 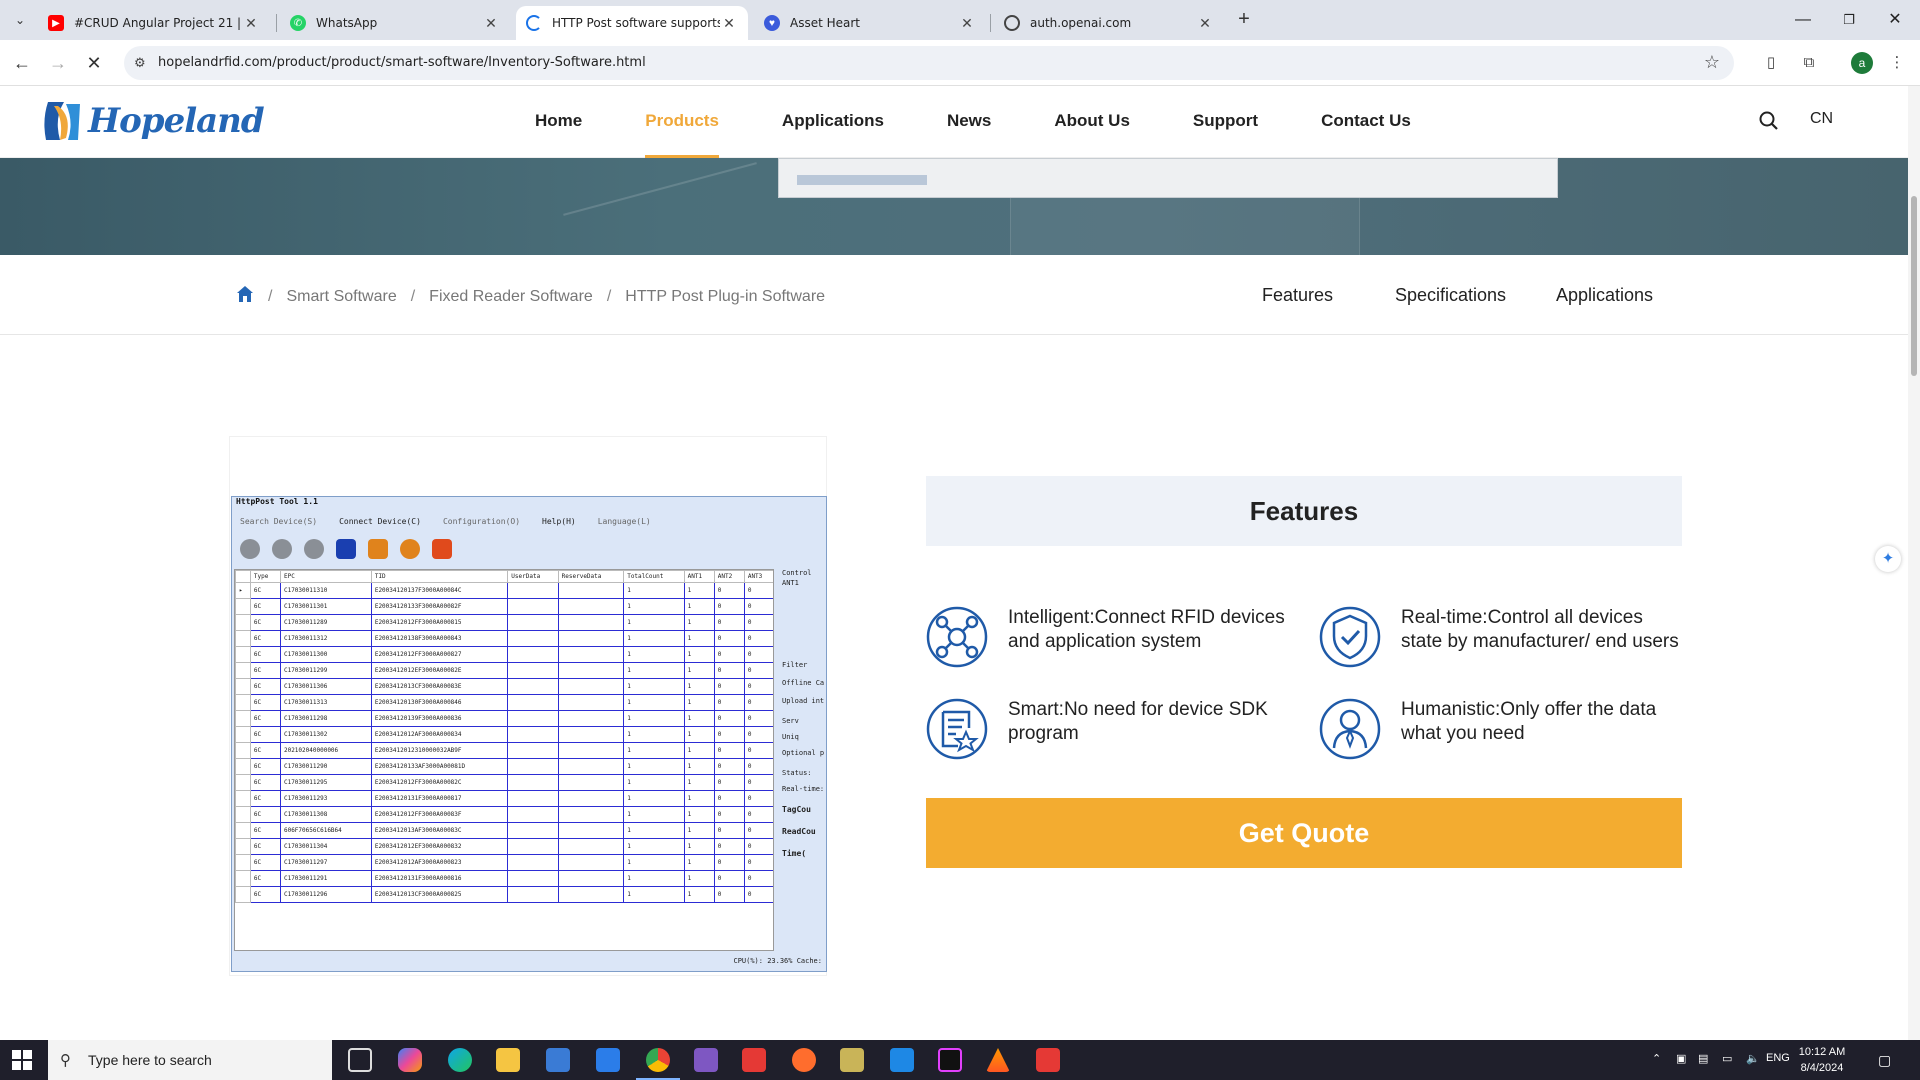 What do you see at coordinates (608, 1060) in the screenshot?
I see `mail-icon` at bounding box center [608, 1060].